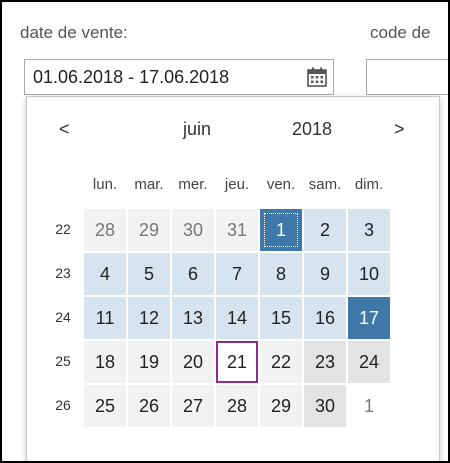  What do you see at coordinates (105, 318) in the screenshot?
I see `calendar-day: 11` at bounding box center [105, 318].